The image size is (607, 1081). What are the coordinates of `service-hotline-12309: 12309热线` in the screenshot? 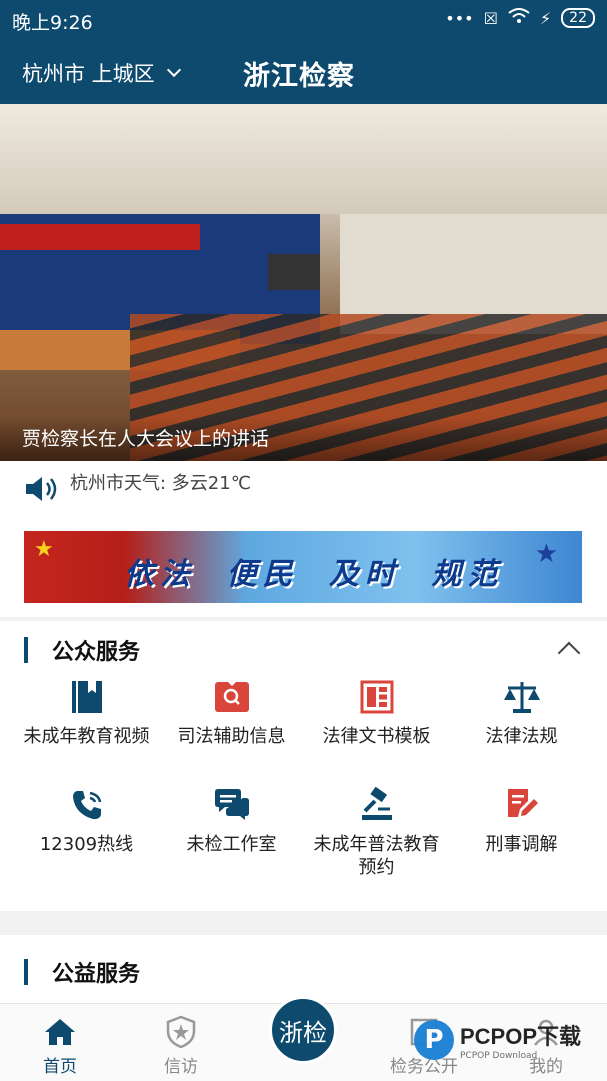 It's located at (86, 839).